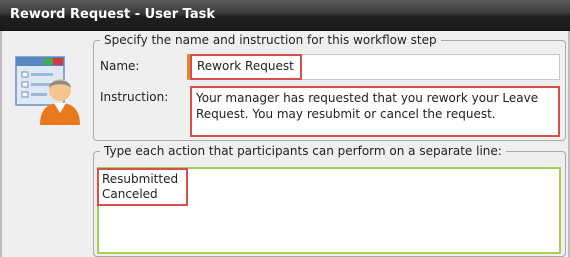 This screenshot has height=257, width=570. I want to click on window-title: Reword Request - User Task, so click(113, 14).